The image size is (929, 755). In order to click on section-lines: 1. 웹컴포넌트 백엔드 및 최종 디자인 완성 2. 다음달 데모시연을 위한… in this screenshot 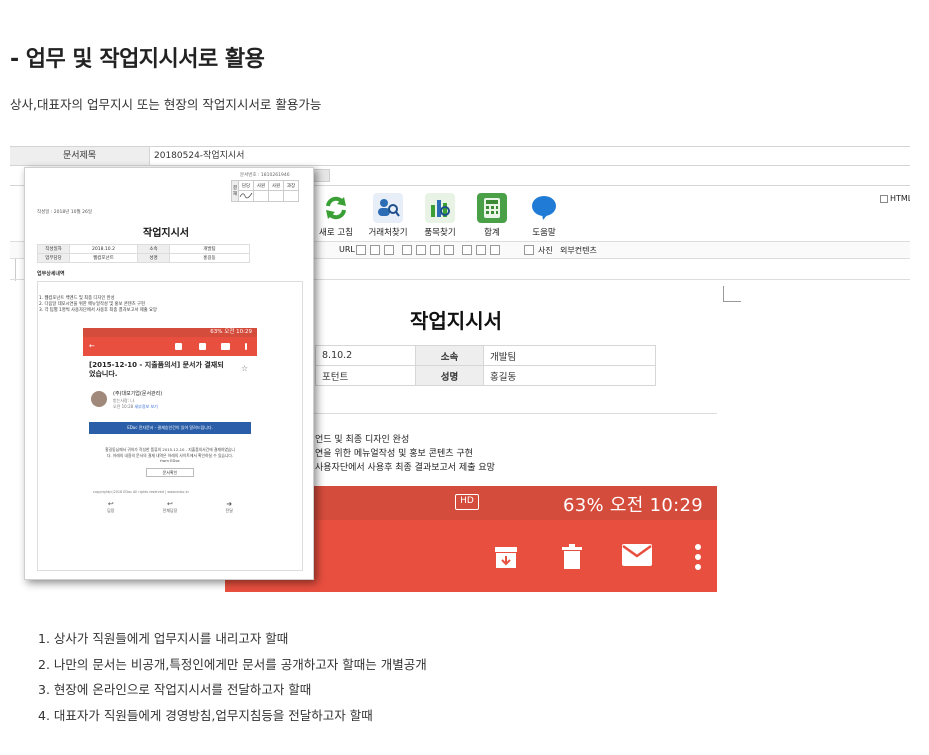, I will do `click(98, 305)`.